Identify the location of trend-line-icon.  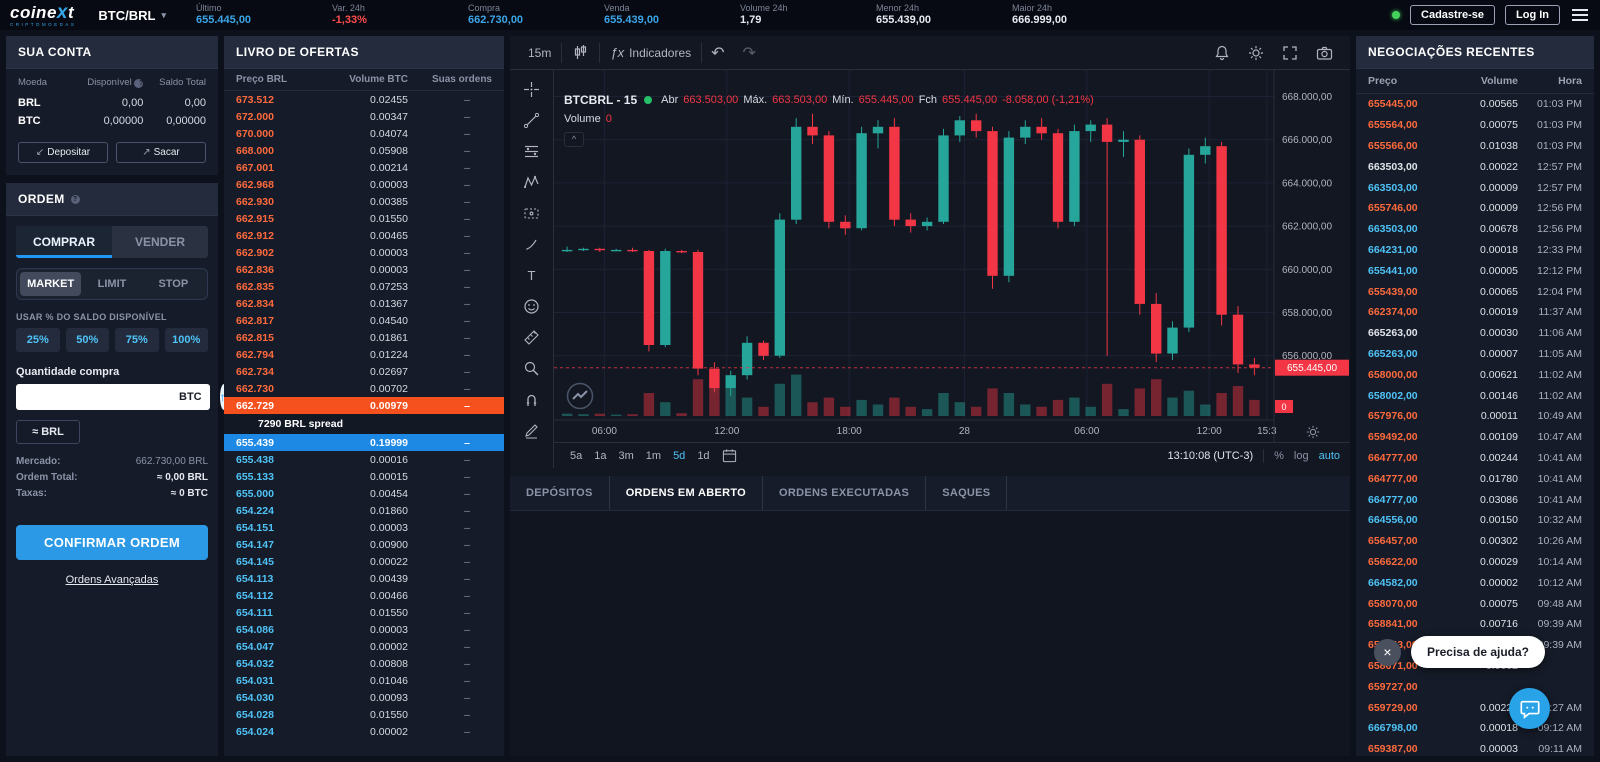
(532, 120).